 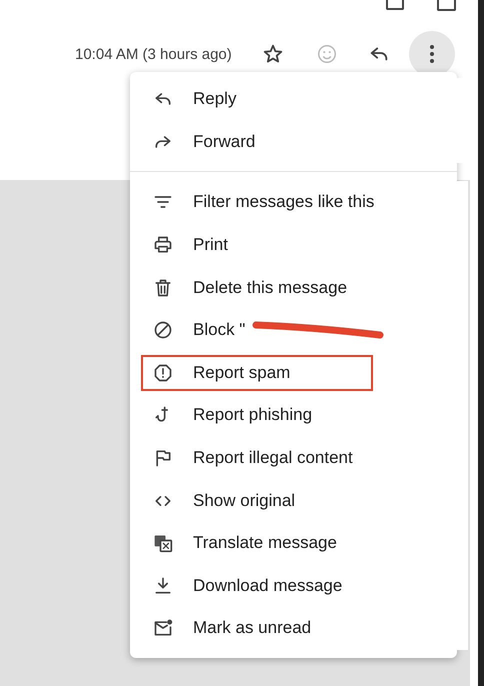 What do you see at coordinates (432, 54) in the screenshot?
I see `more-vertical-icon` at bounding box center [432, 54].